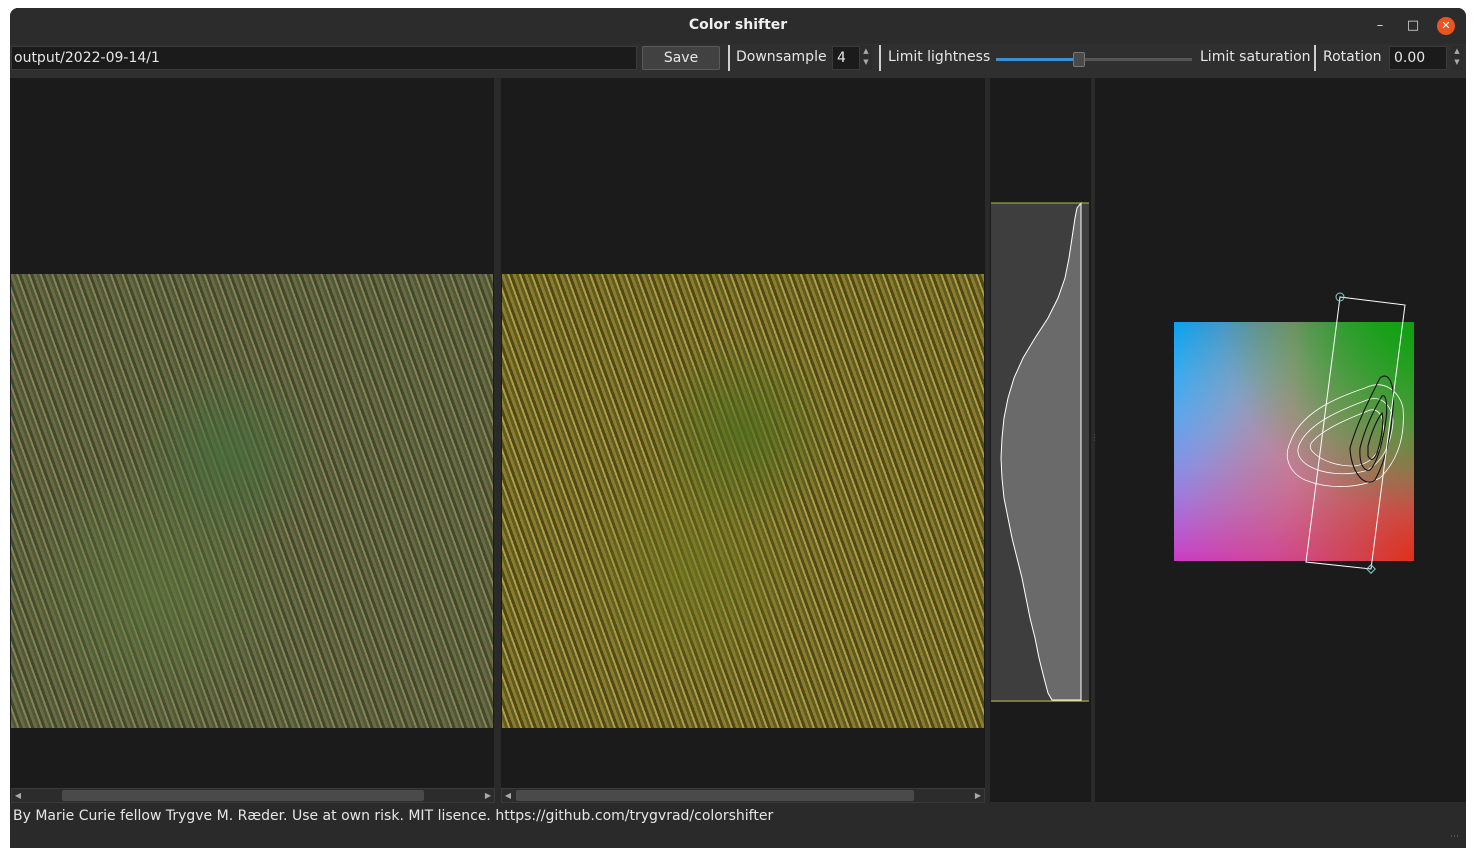  What do you see at coordinates (681, 58) in the screenshot?
I see `save-button: Save` at bounding box center [681, 58].